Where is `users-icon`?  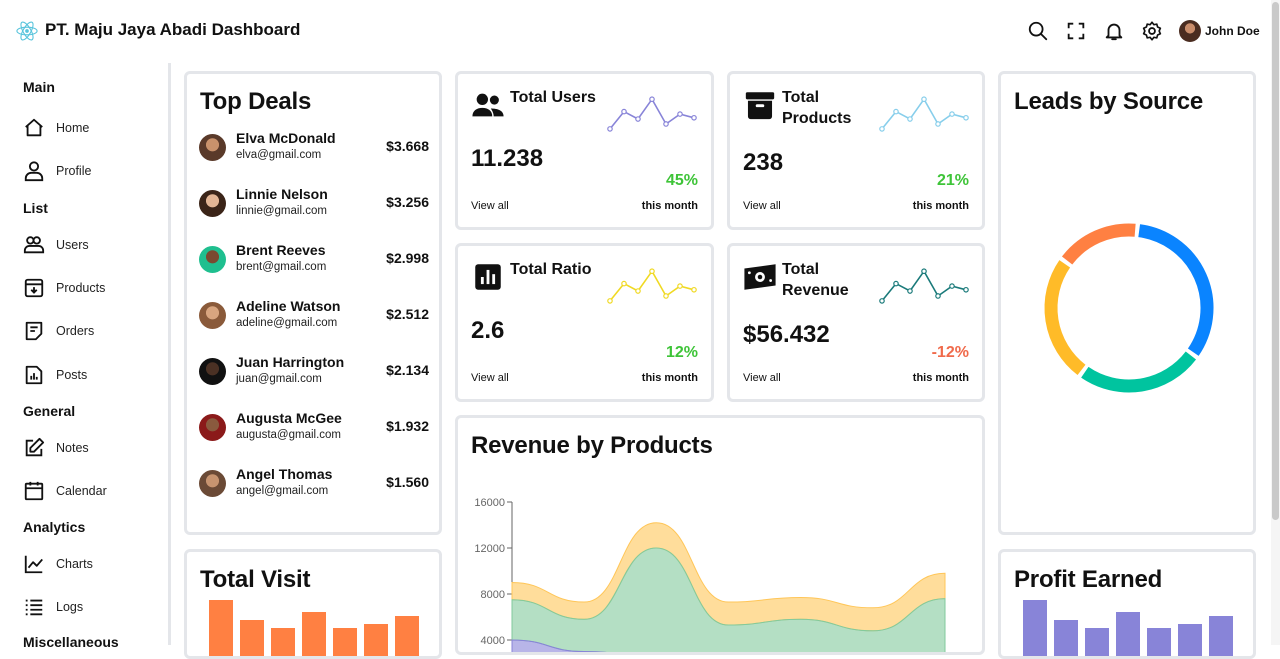
users-icon is located at coordinates (488, 105).